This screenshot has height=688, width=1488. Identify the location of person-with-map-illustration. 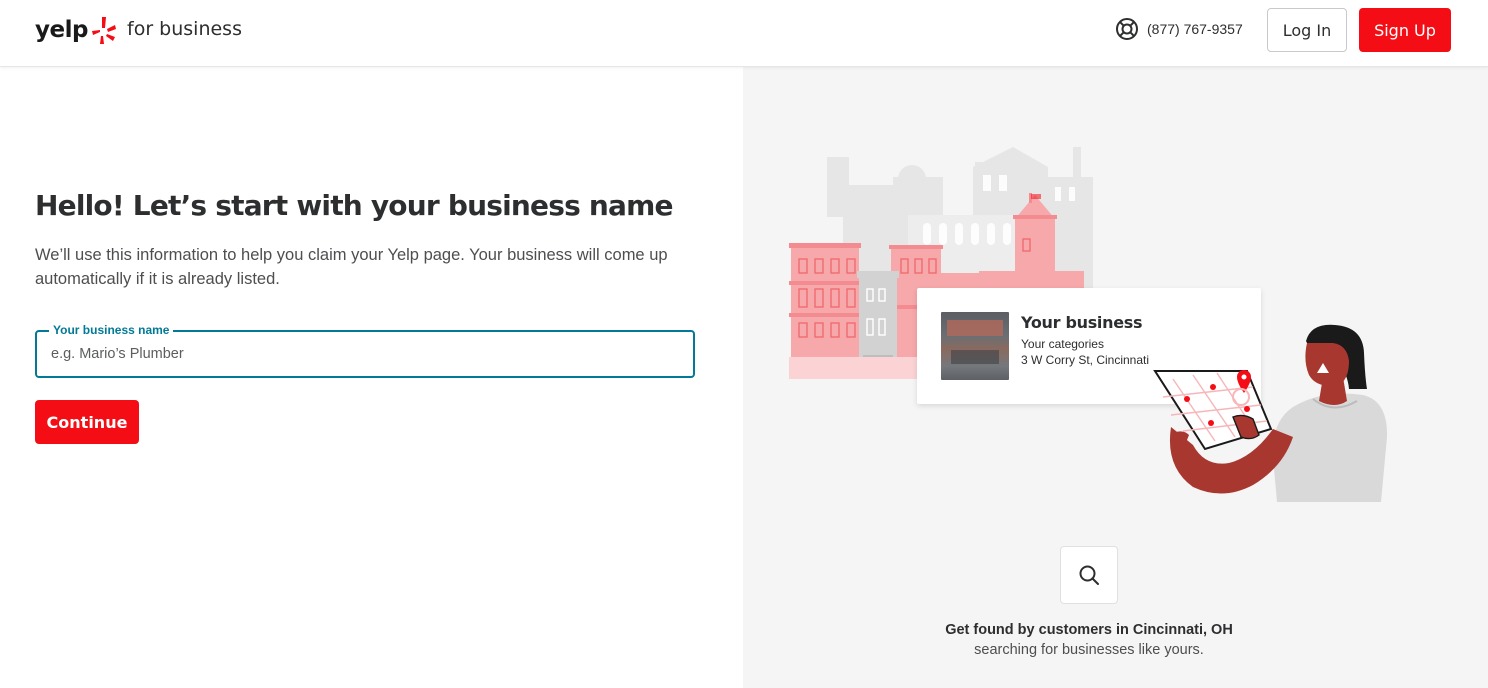
(1270, 413).